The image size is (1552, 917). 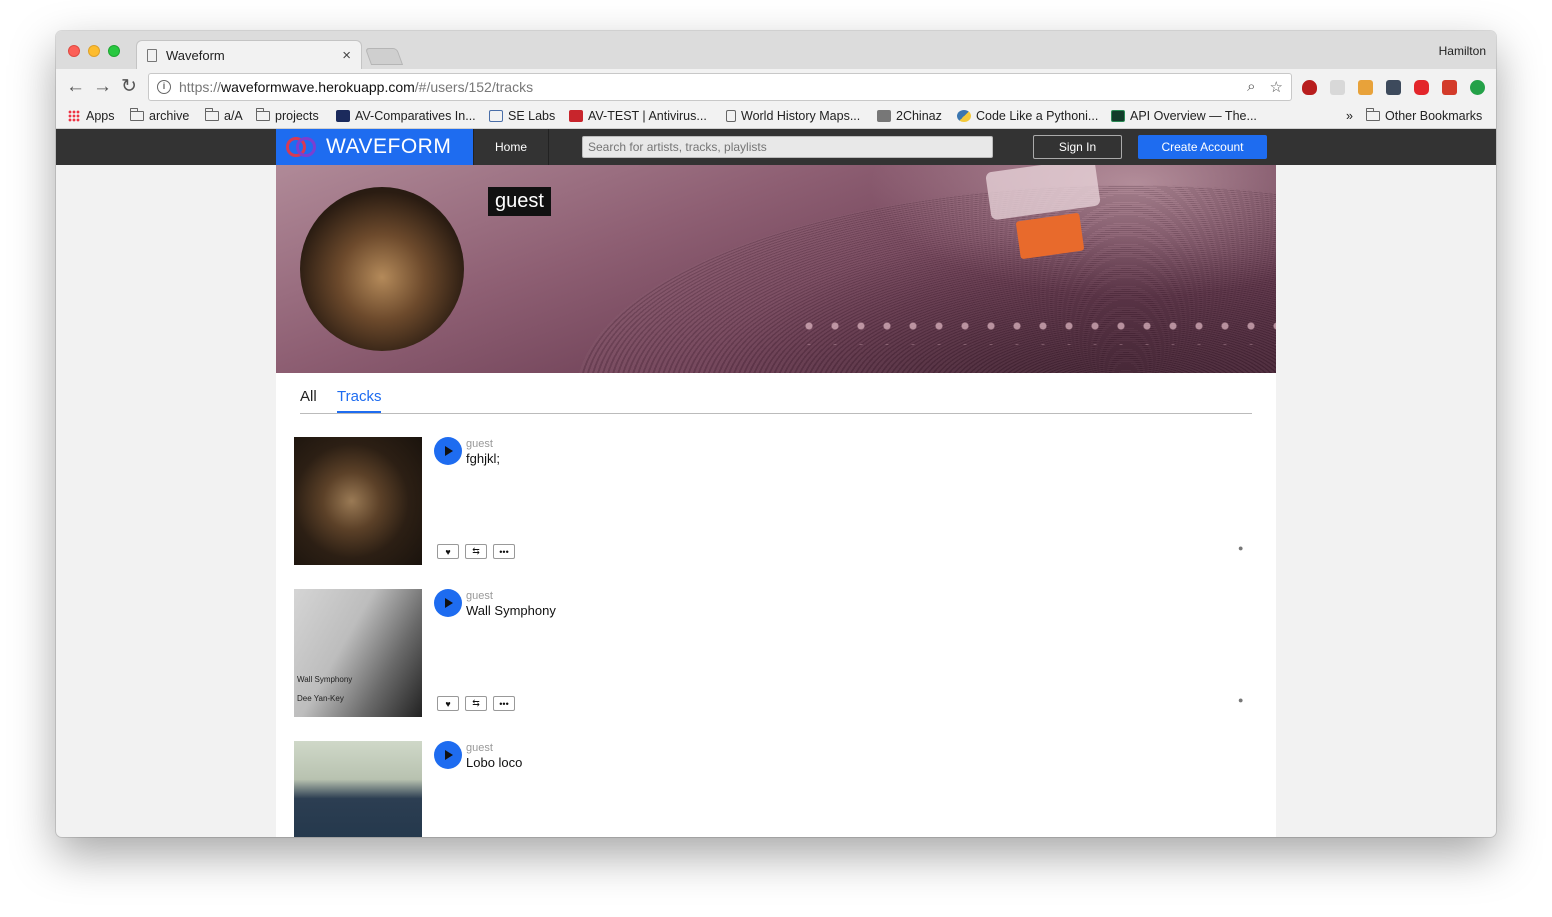 I want to click on bookmark-archive: archive, so click(x=159, y=115).